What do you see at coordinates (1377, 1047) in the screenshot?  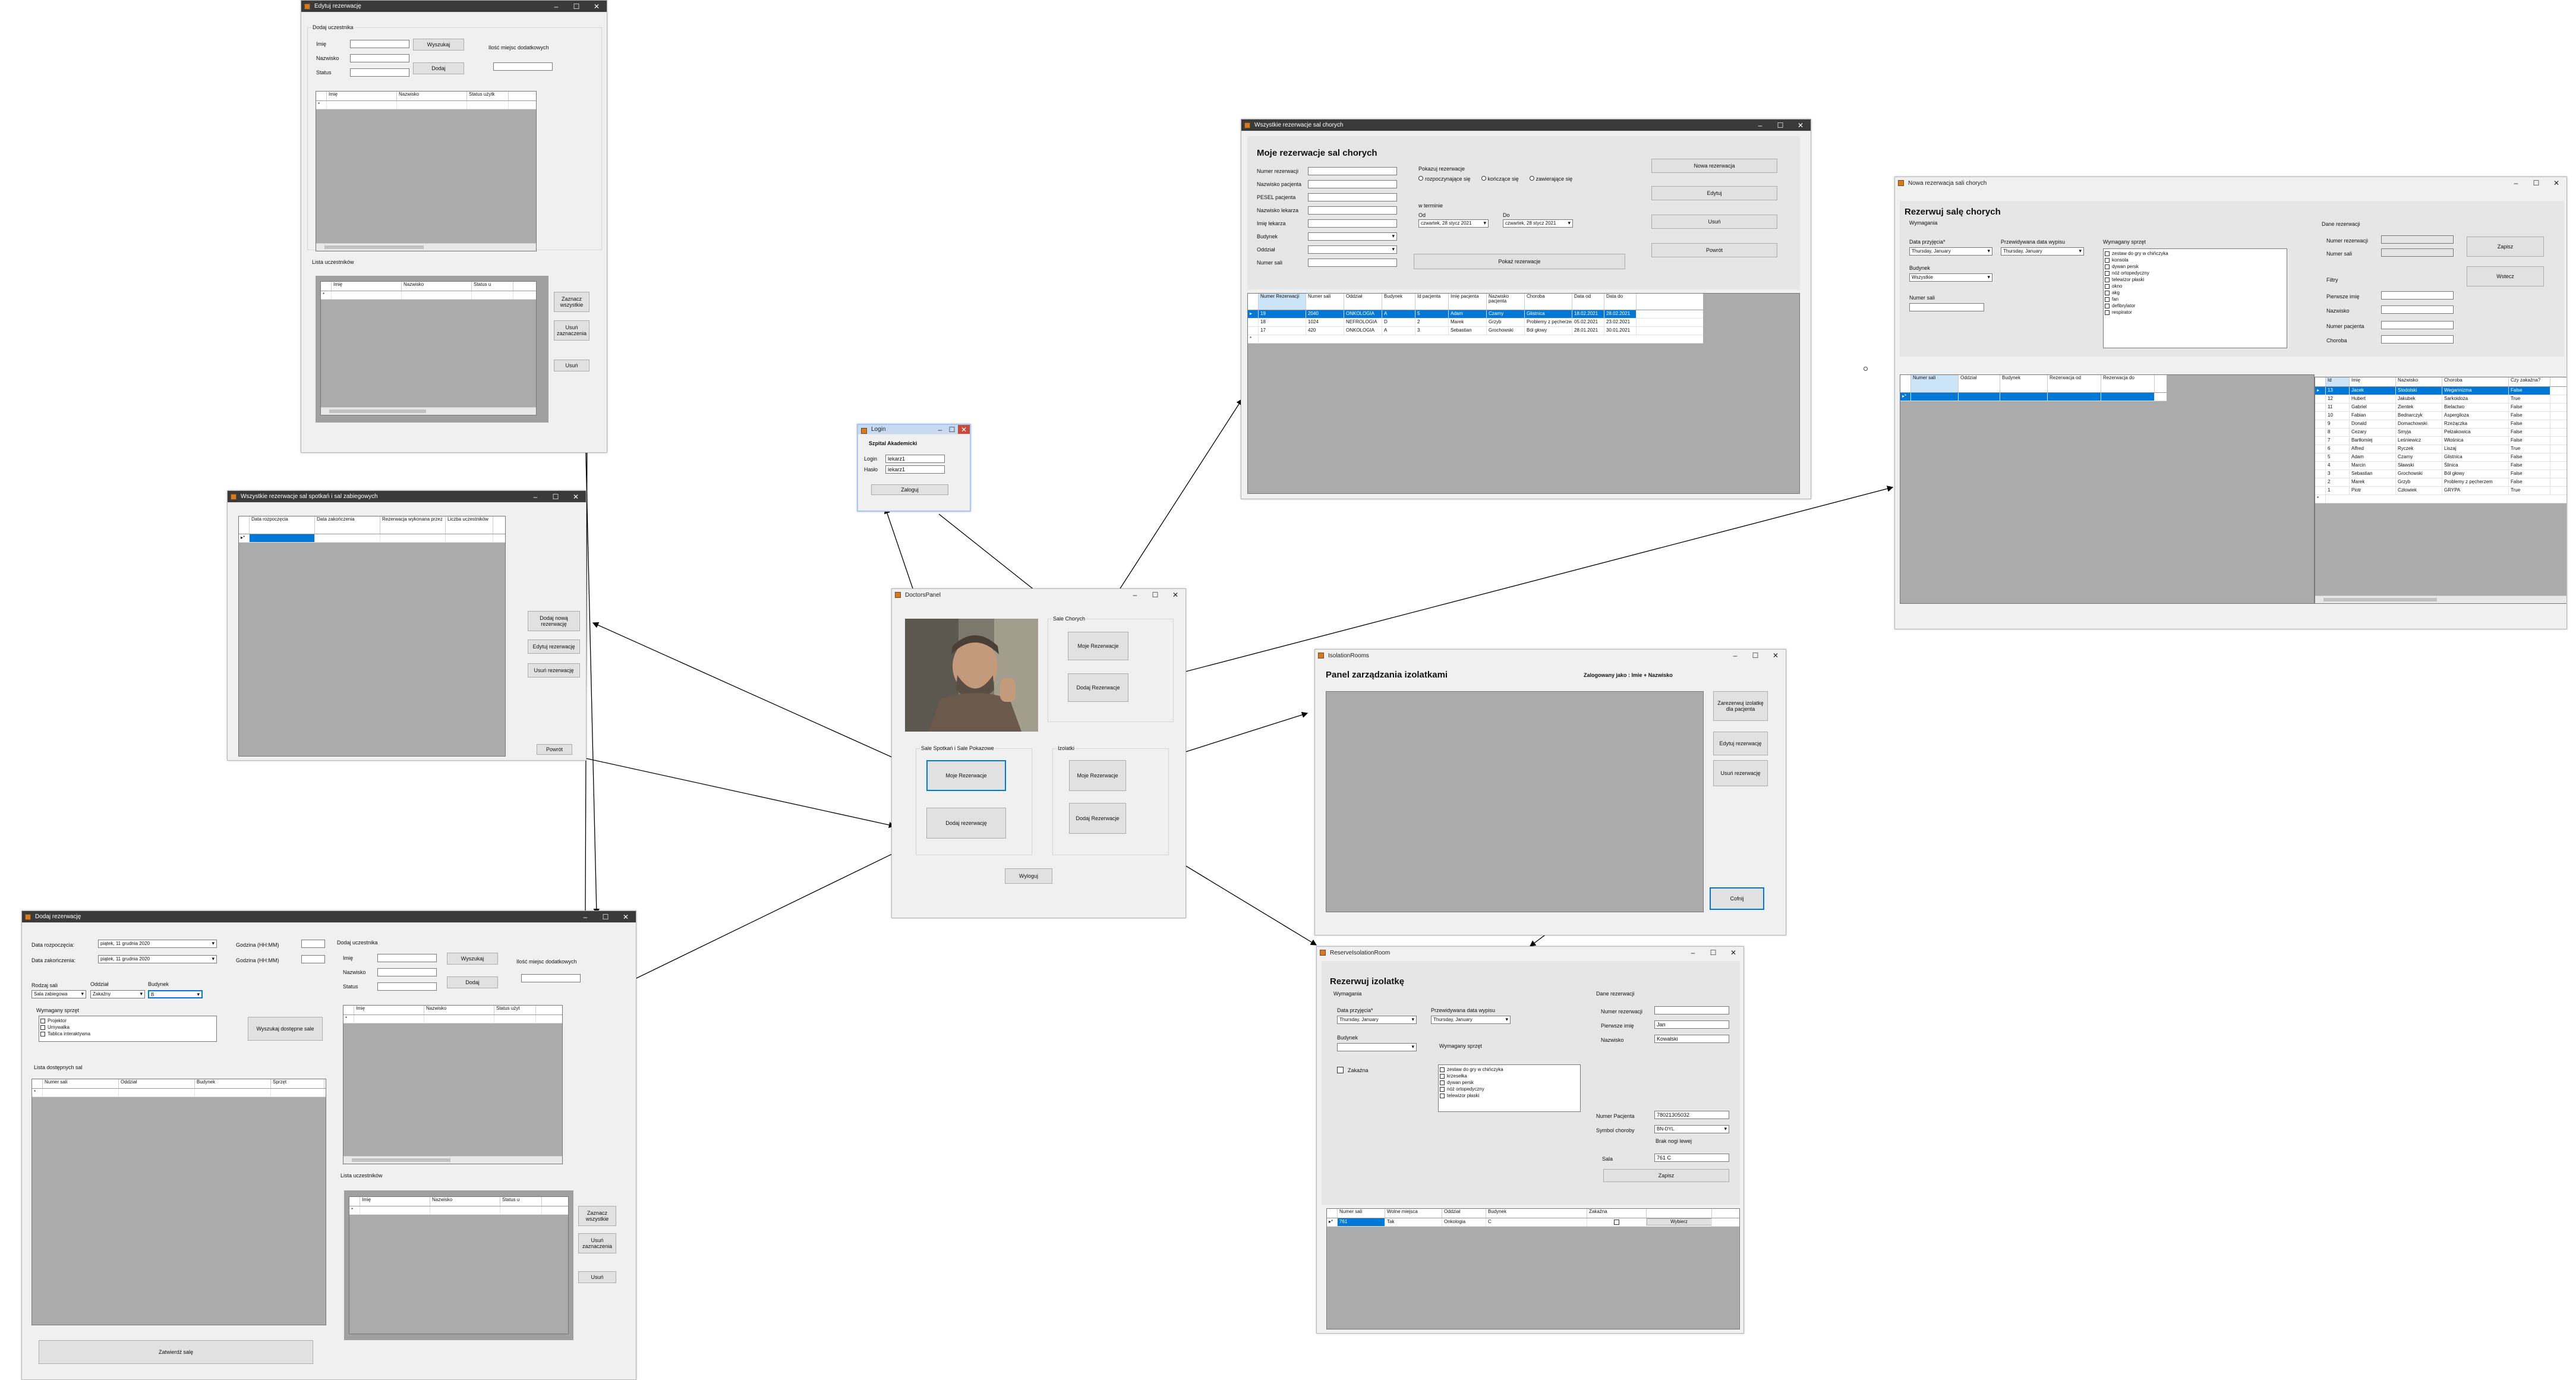 I see `building-select` at bounding box center [1377, 1047].